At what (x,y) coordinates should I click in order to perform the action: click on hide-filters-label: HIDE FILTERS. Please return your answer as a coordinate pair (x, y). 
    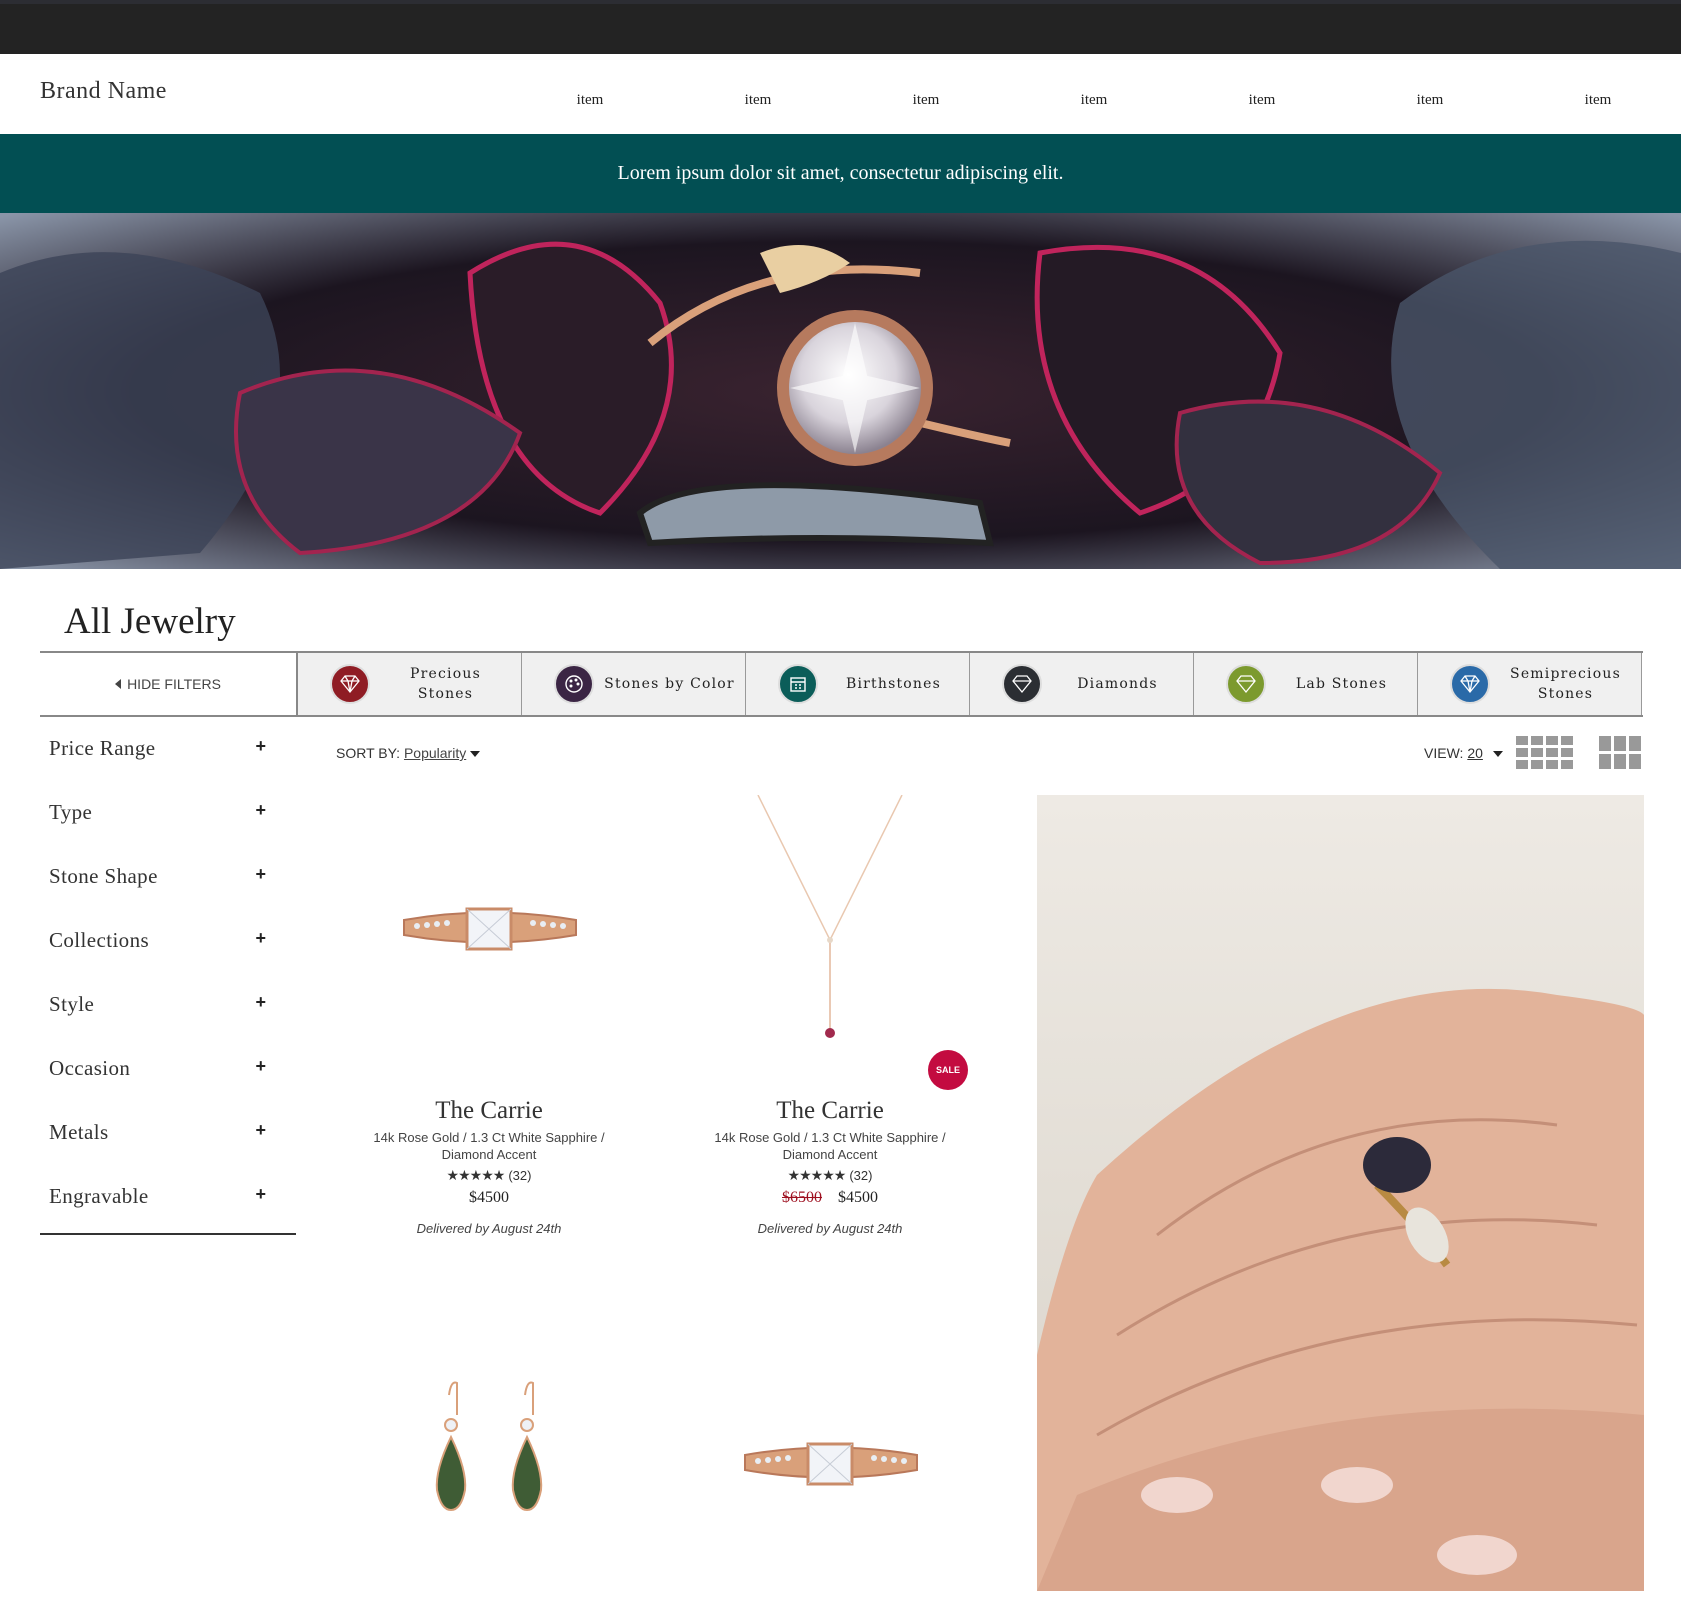
    Looking at the image, I should click on (174, 684).